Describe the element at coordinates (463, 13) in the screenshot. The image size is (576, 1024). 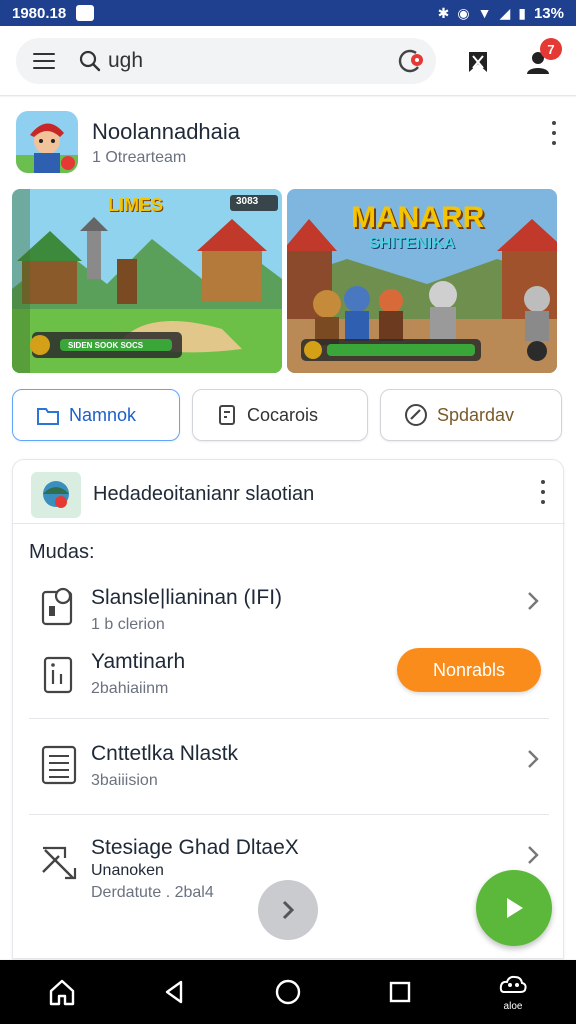
I see `data-saver-icon: ◉` at that location.